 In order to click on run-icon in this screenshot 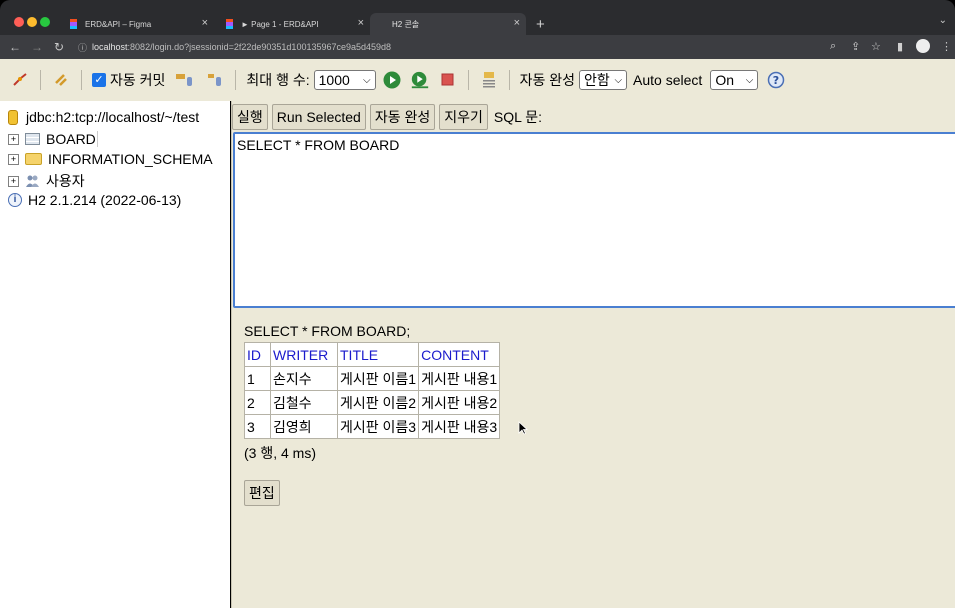, I will do `click(392, 80)`.